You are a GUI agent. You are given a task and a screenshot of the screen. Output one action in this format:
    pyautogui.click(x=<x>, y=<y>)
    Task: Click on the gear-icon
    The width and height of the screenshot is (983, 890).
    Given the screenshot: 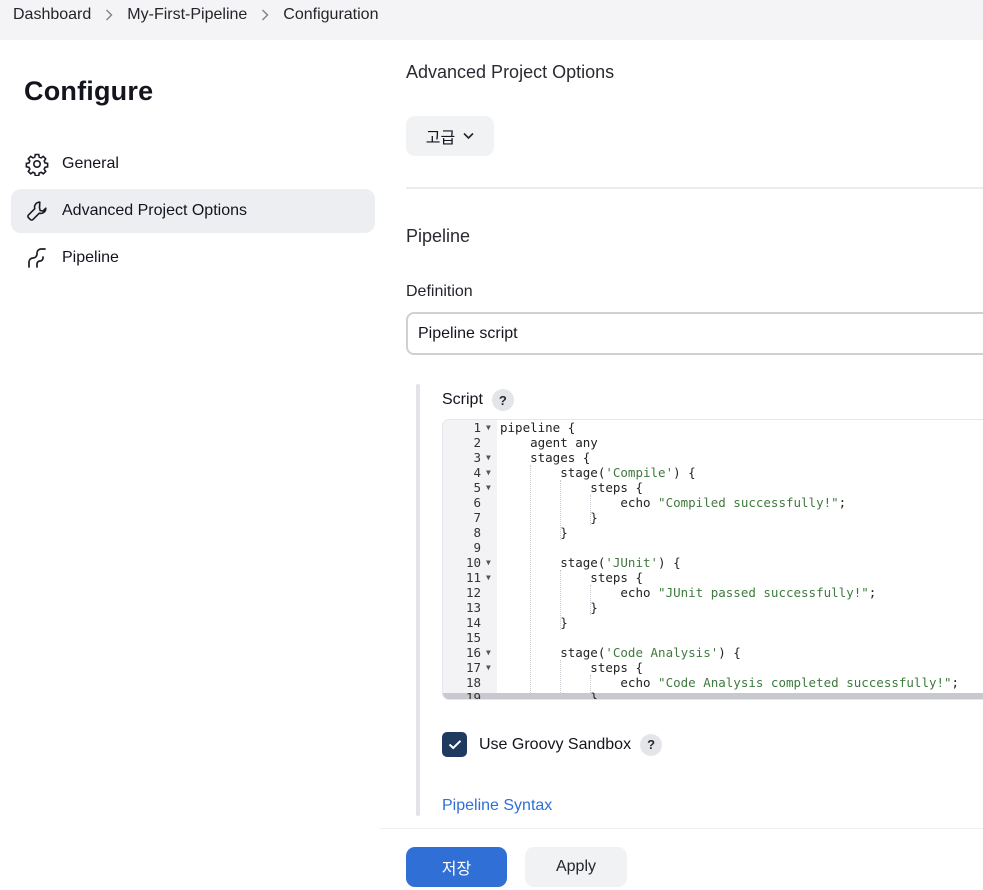 What is the action you would take?
    pyautogui.click(x=37, y=164)
    